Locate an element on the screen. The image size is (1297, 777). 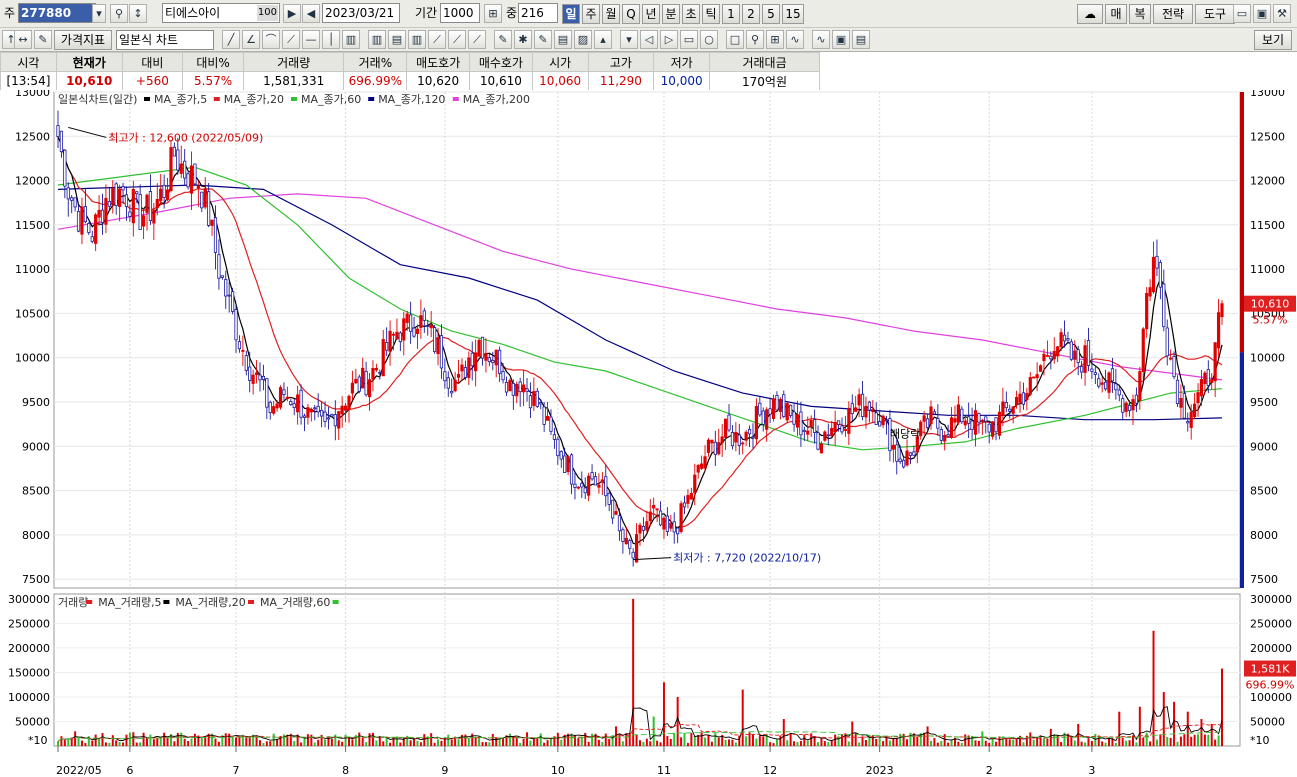
period-button: 1 is located at coordinates (731, 14).